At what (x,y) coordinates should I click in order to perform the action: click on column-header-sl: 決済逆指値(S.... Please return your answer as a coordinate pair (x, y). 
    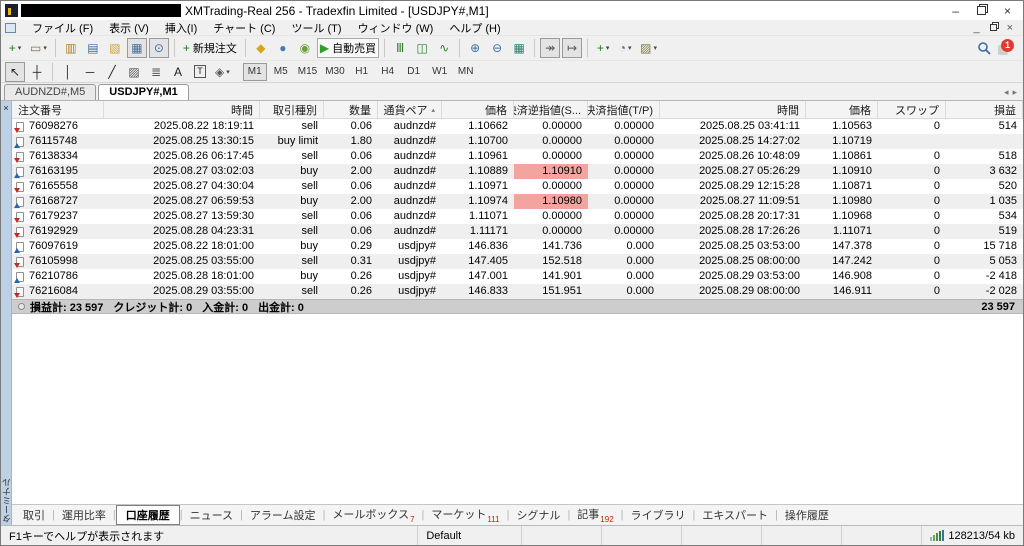
    Looking at the image, I should click on (551, 109).